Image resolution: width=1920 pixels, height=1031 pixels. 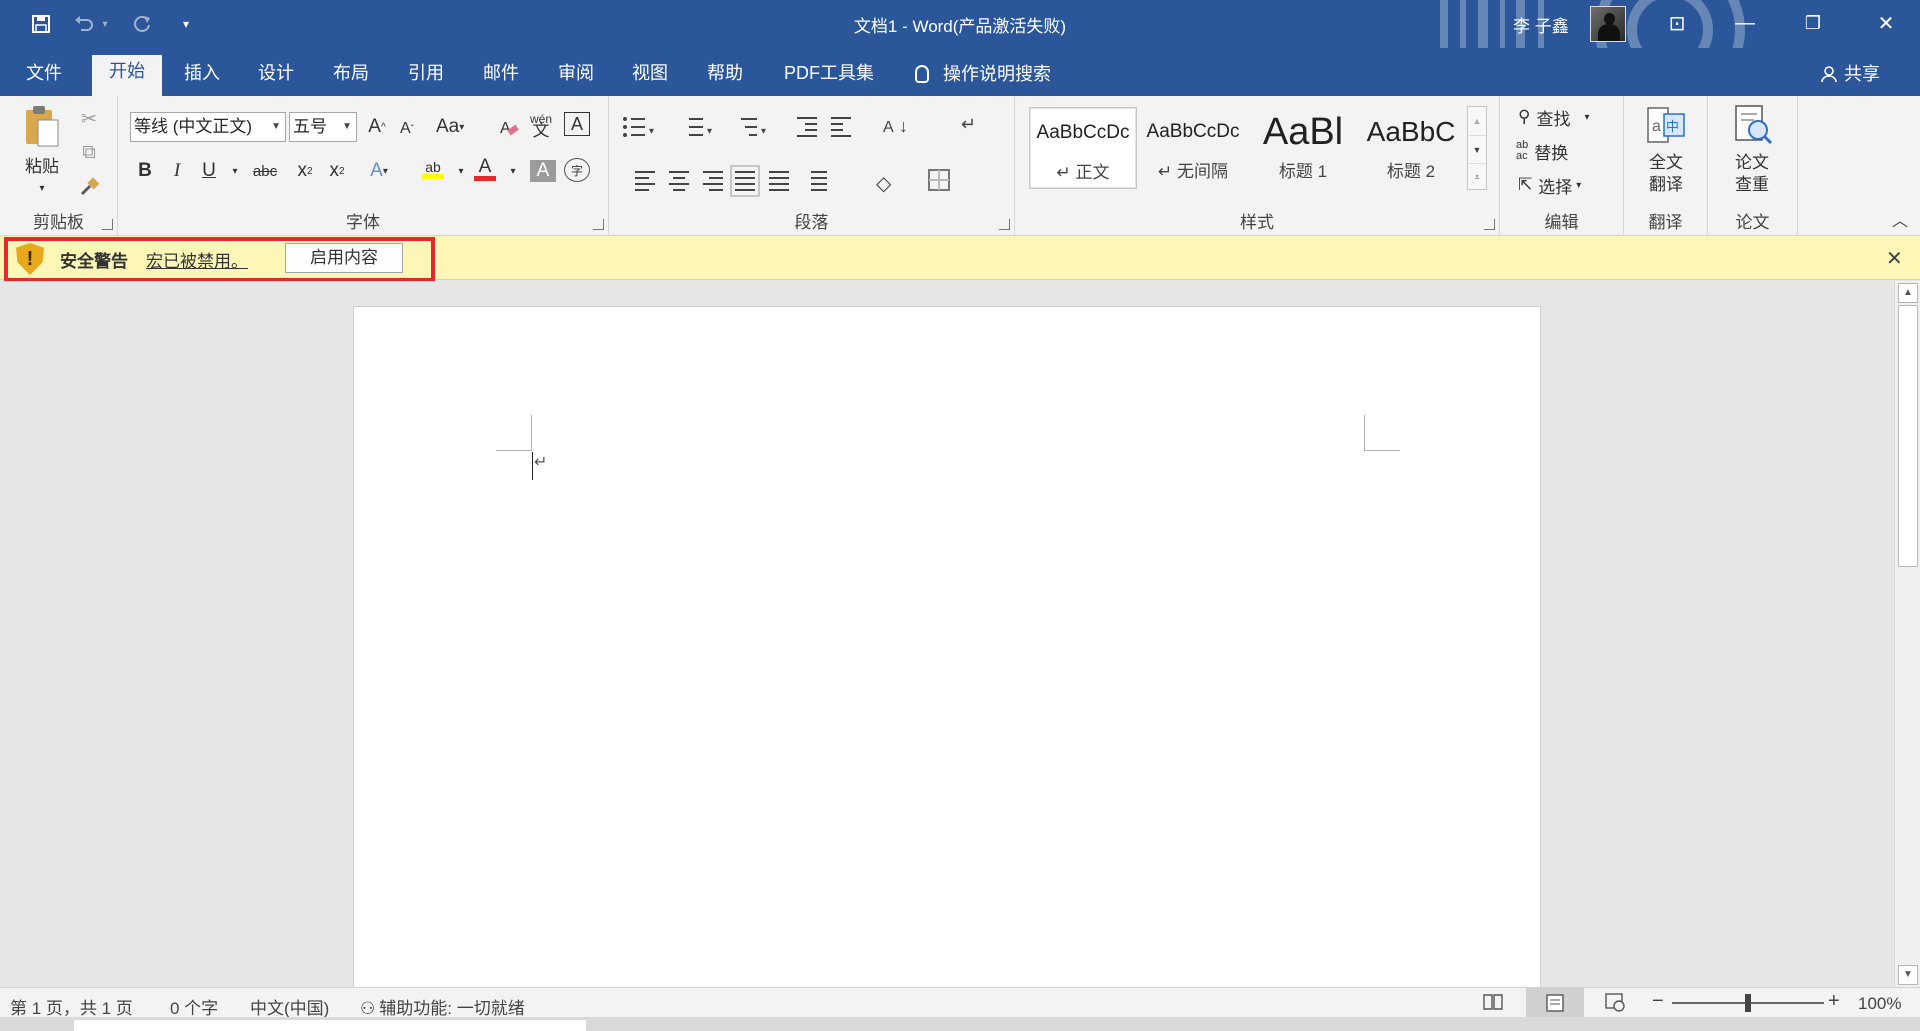 What do you see at coordinates (712, 177) in the screenshot?
I see `align-right-button` at bounding box center [712, 177].